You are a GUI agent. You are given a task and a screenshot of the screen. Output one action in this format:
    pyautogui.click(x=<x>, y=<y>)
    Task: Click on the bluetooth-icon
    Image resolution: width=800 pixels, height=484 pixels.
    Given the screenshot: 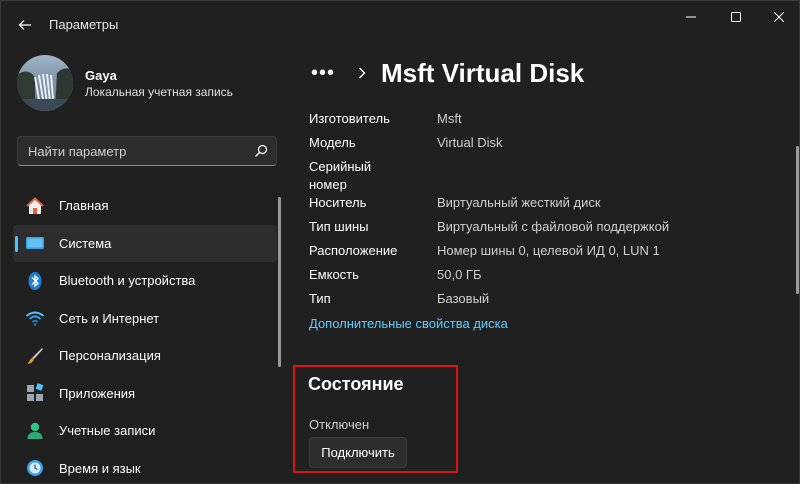 What is the action you would take?
    pyautogui.click(x=35, y=281)
    